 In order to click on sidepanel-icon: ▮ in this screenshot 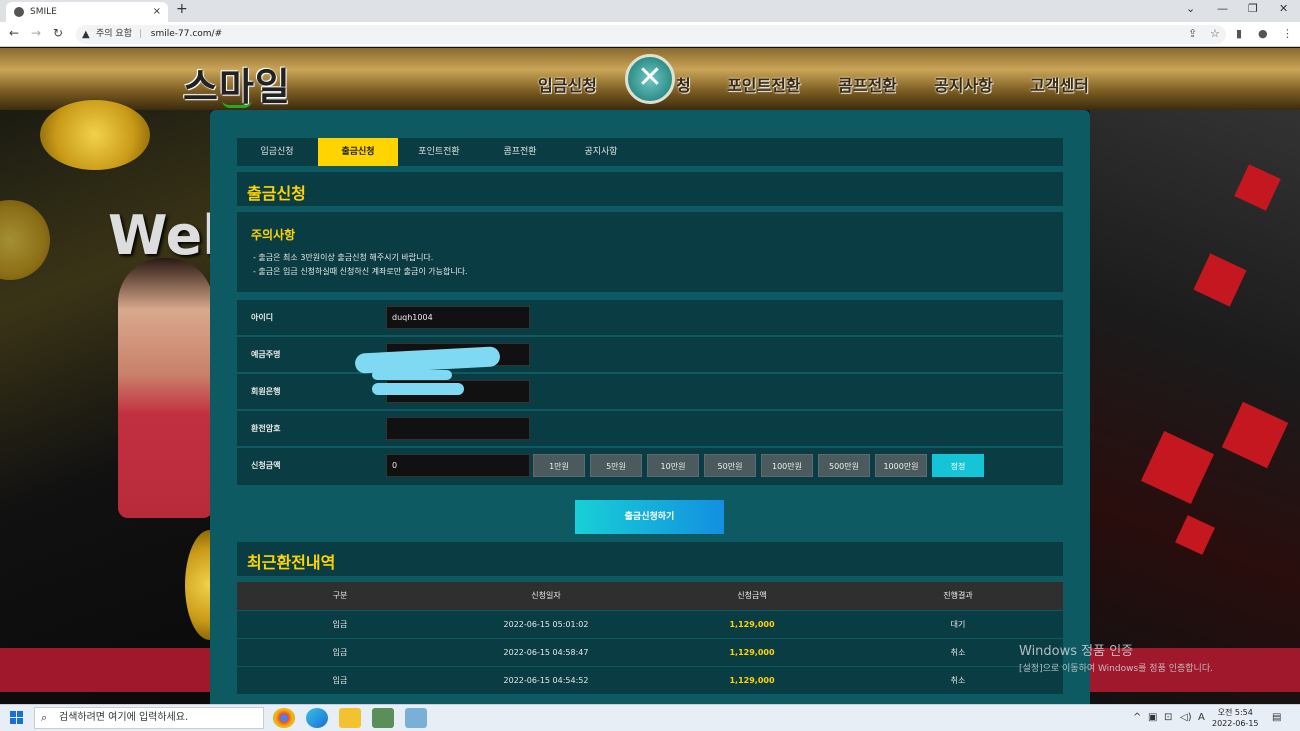, I will do `click(1239, 33)`.